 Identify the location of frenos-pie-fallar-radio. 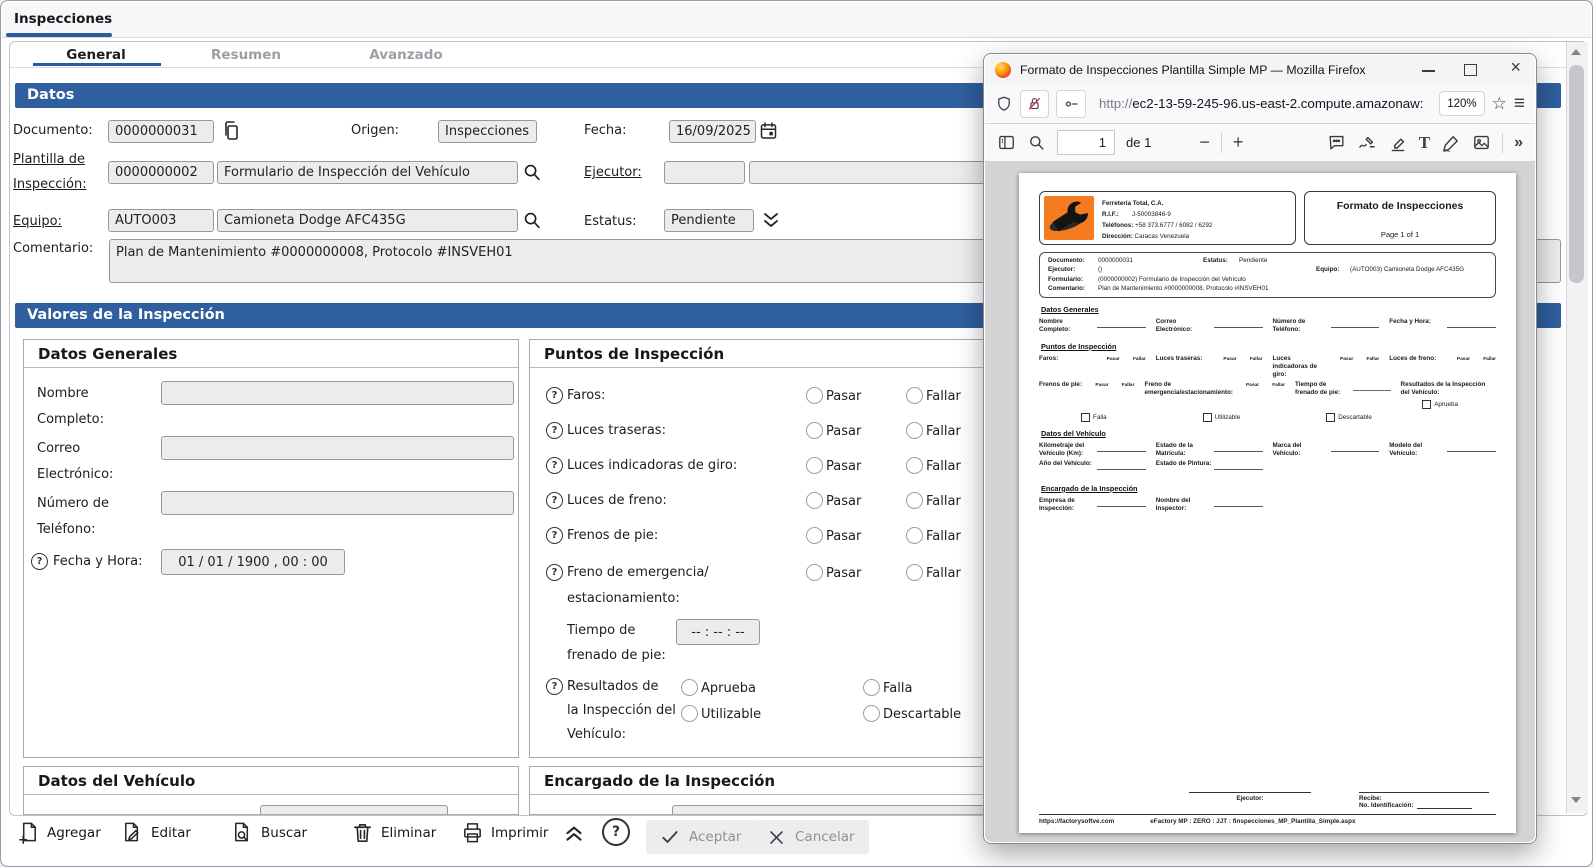
(914, 535).